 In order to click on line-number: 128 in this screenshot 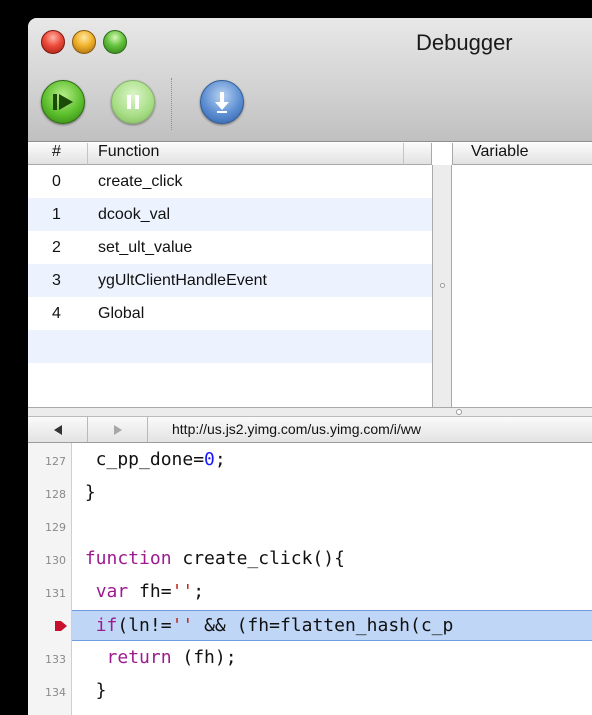, I will do `click(50, 493)`.